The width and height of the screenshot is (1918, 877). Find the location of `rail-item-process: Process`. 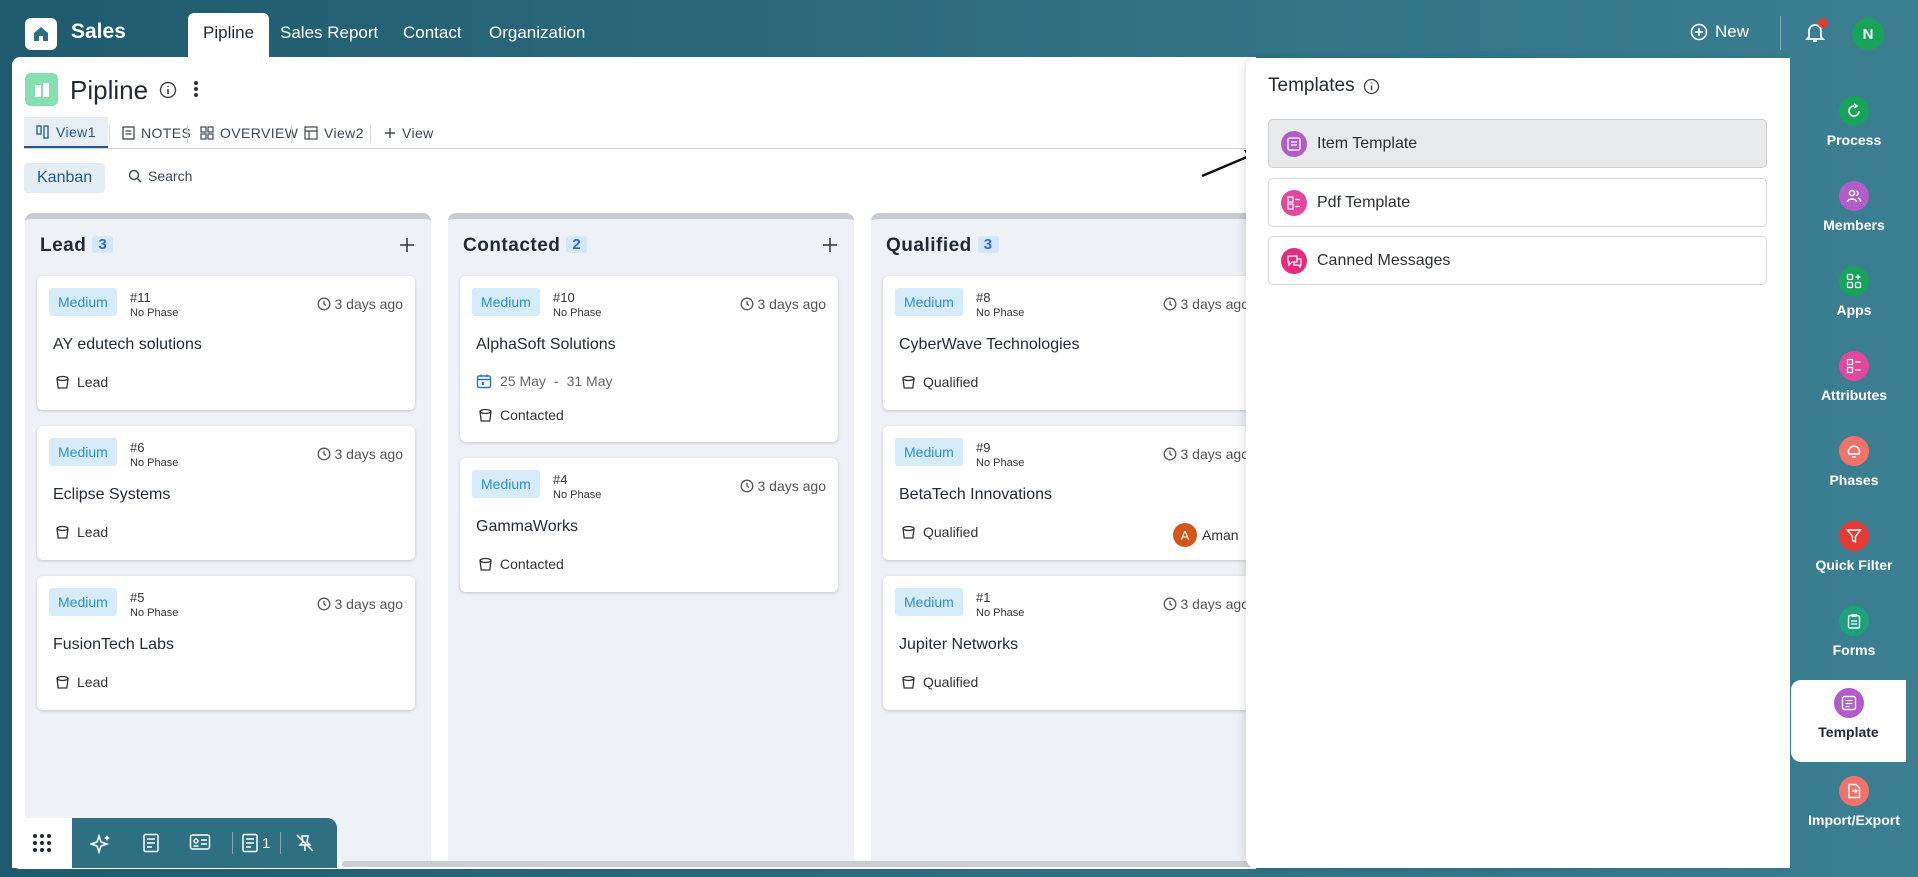

rail-item-process: Process is located at coordinates (1854, 129).